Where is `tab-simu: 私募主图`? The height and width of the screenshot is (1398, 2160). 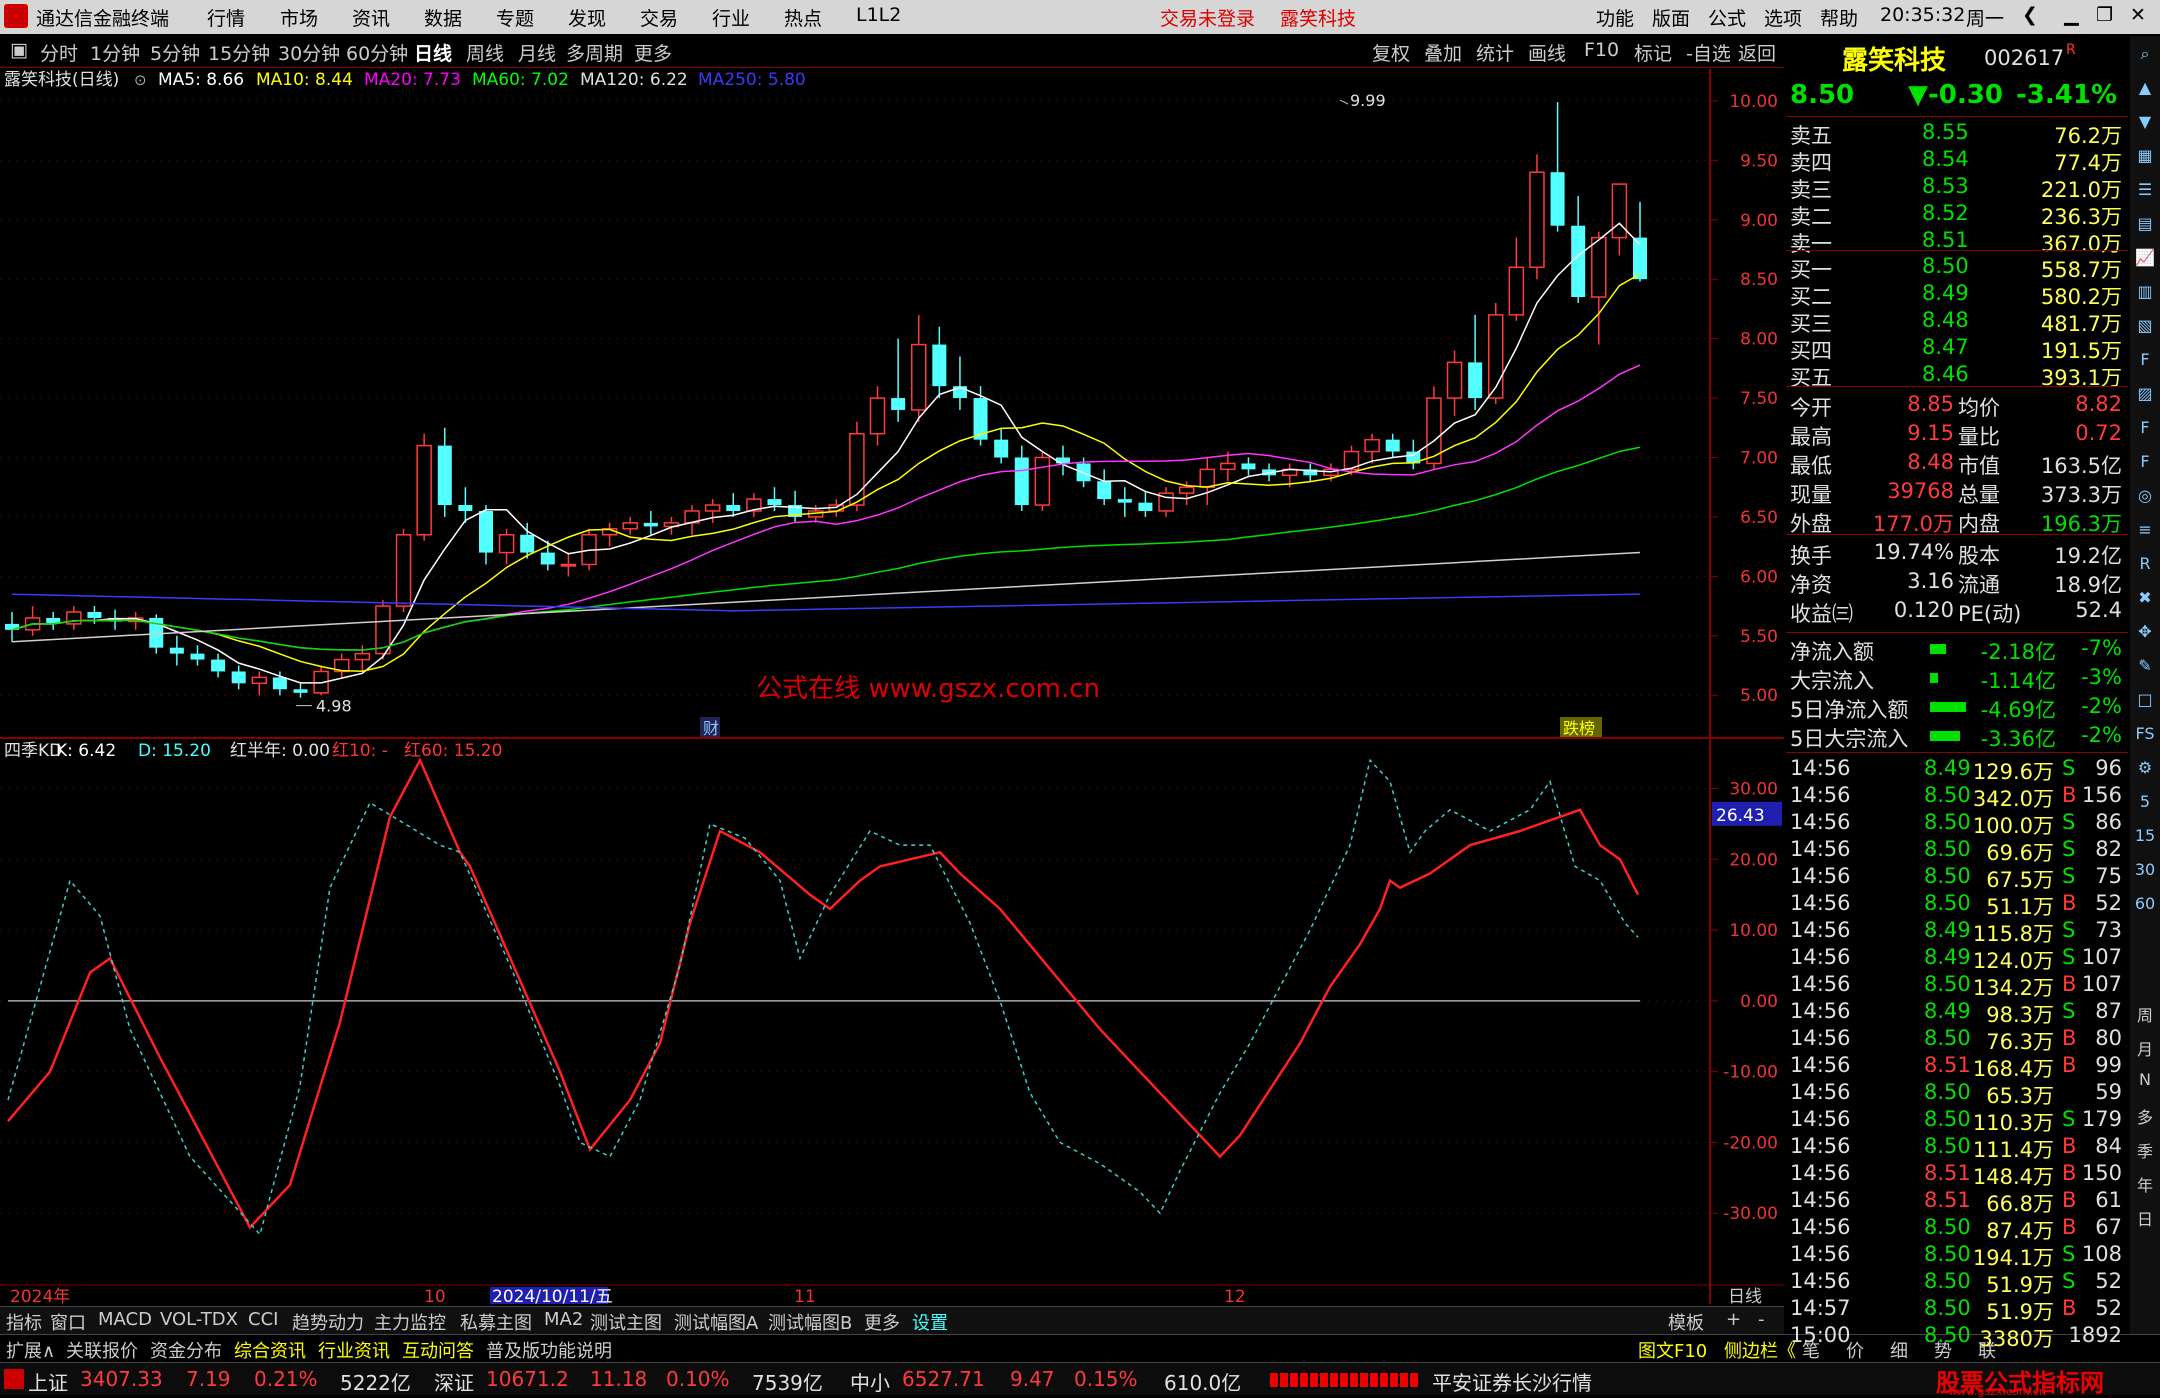 tab-simu: 私募主图 is located at coordinates (496, 1322).